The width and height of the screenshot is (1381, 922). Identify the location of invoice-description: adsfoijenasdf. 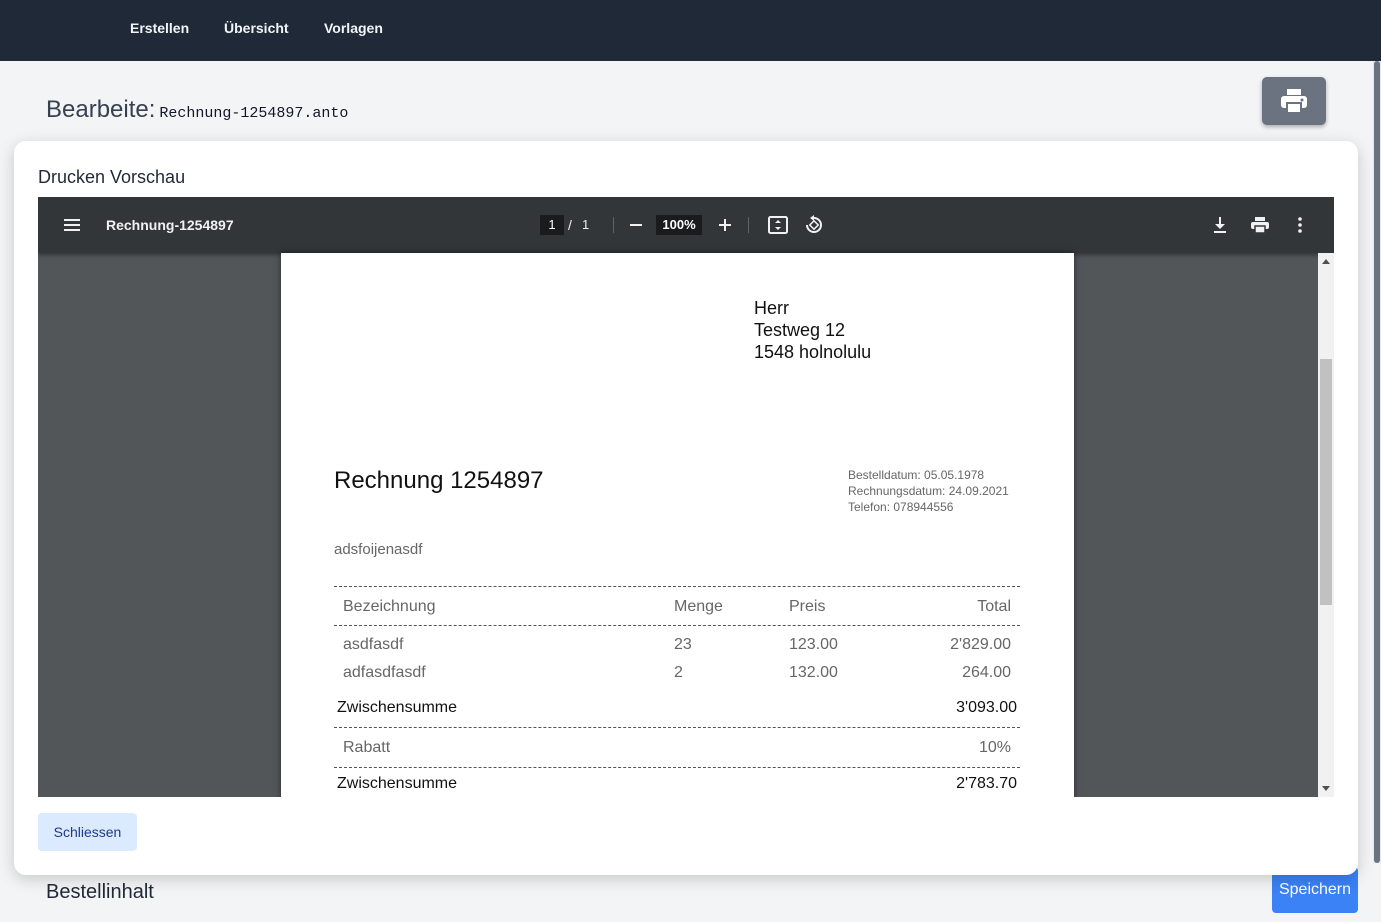
(378, 549).